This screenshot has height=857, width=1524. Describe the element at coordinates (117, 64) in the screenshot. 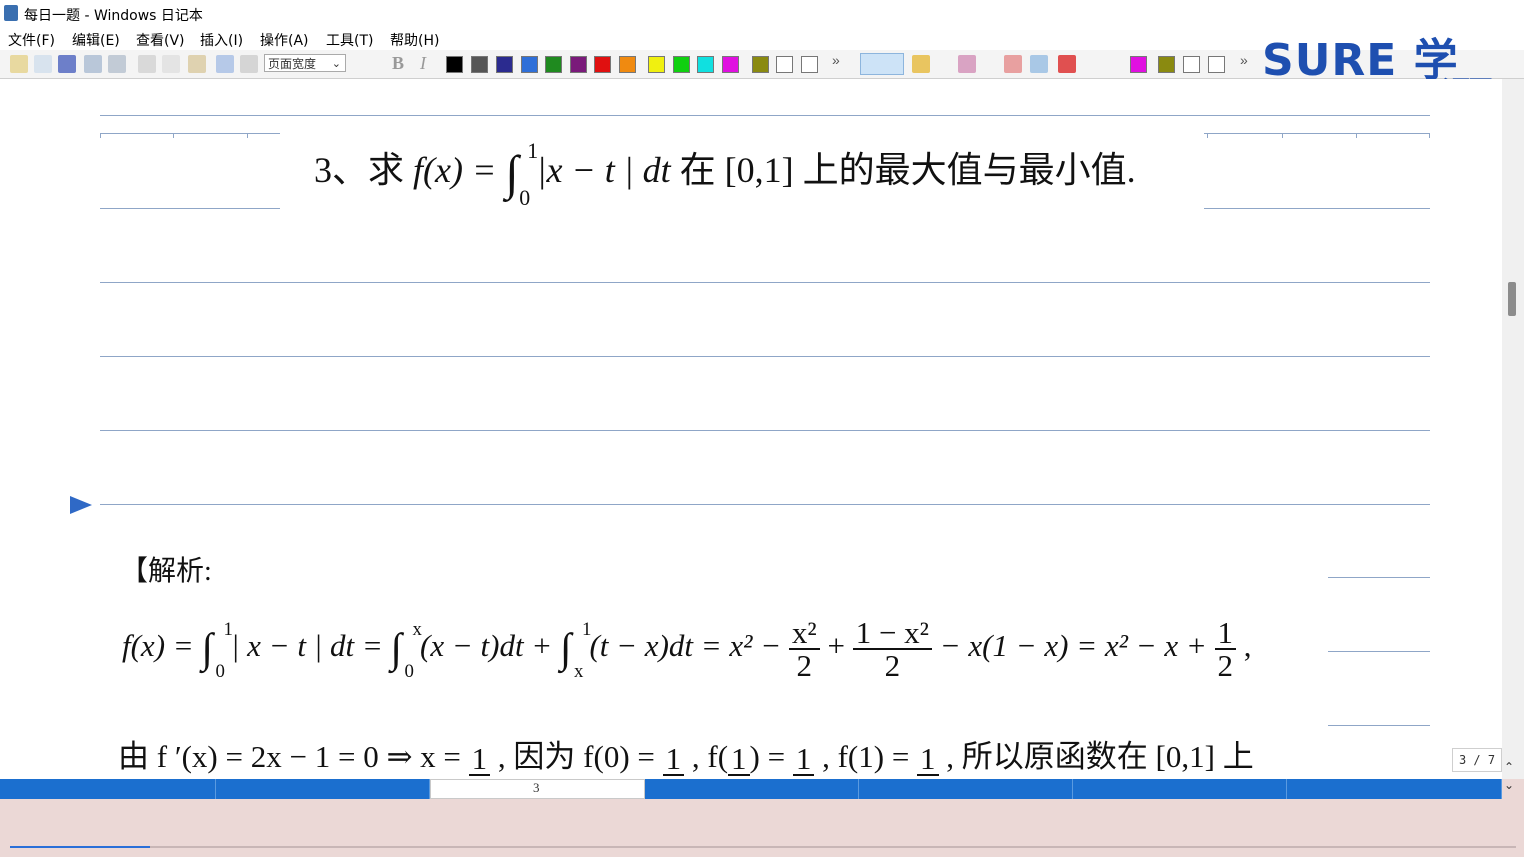

I see `find-icon` at that location.